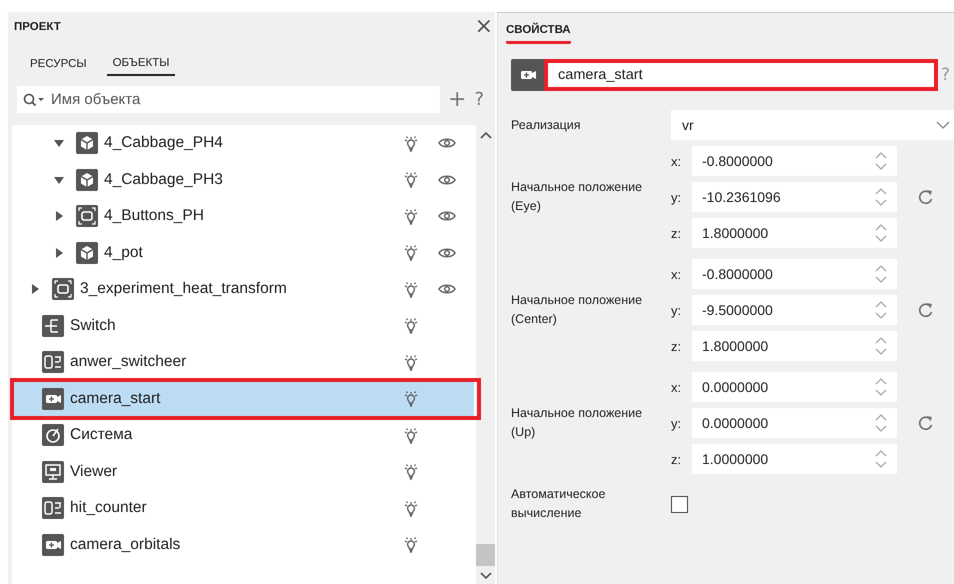 This screenshot has height=584, width=954. I want to click on help-button: ?, so click(479, 100).